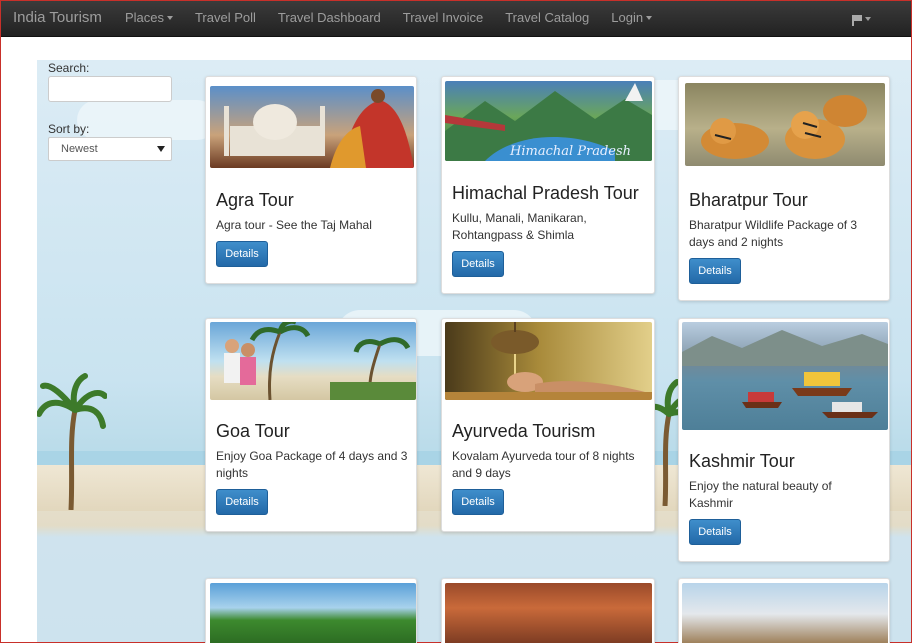 The width and height of the screenshot is (912, 643). Describe the element at coordinates (255, 200) in the screenshot. I see `tour-title: Agra Tour` at that location.